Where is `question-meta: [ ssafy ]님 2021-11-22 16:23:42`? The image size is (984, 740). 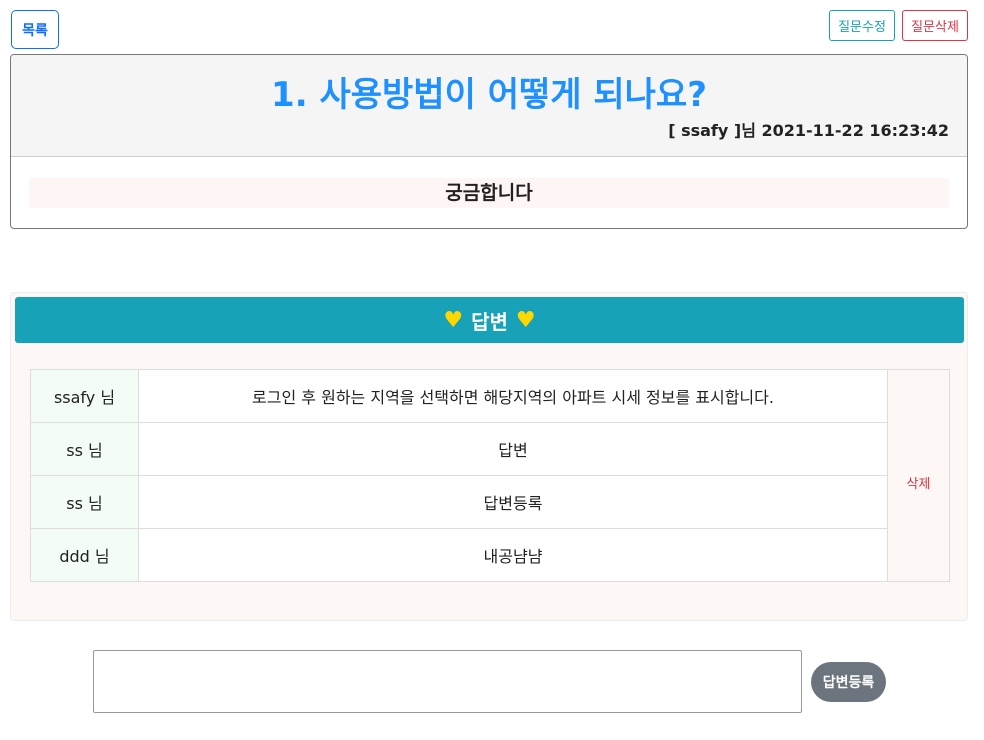 question-meta: [ ssafy ]님 2021-11-22 16:23:42 is located at coordinates (808, 130).